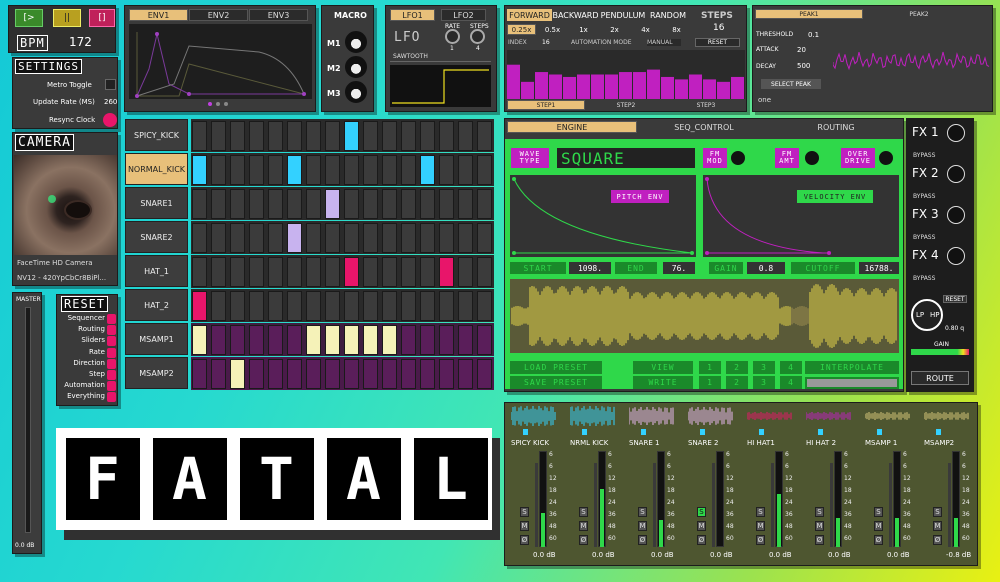 Image resolution: width=1000 pixels, height=582 pixels. I want to click on tab-step1: STEP1, so click(546, 105).